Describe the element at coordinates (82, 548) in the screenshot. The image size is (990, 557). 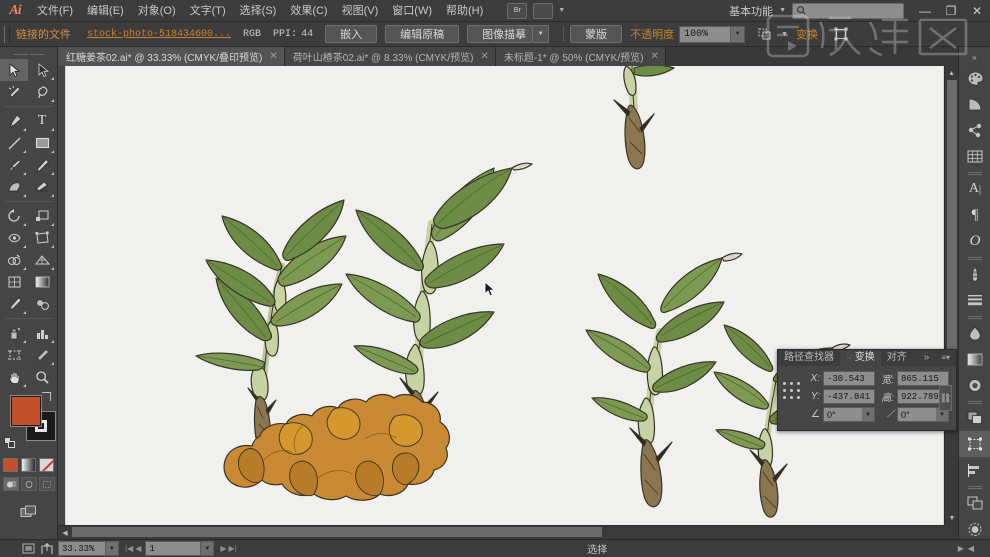
I see `zoom-level-input: 33.33%` at that location.